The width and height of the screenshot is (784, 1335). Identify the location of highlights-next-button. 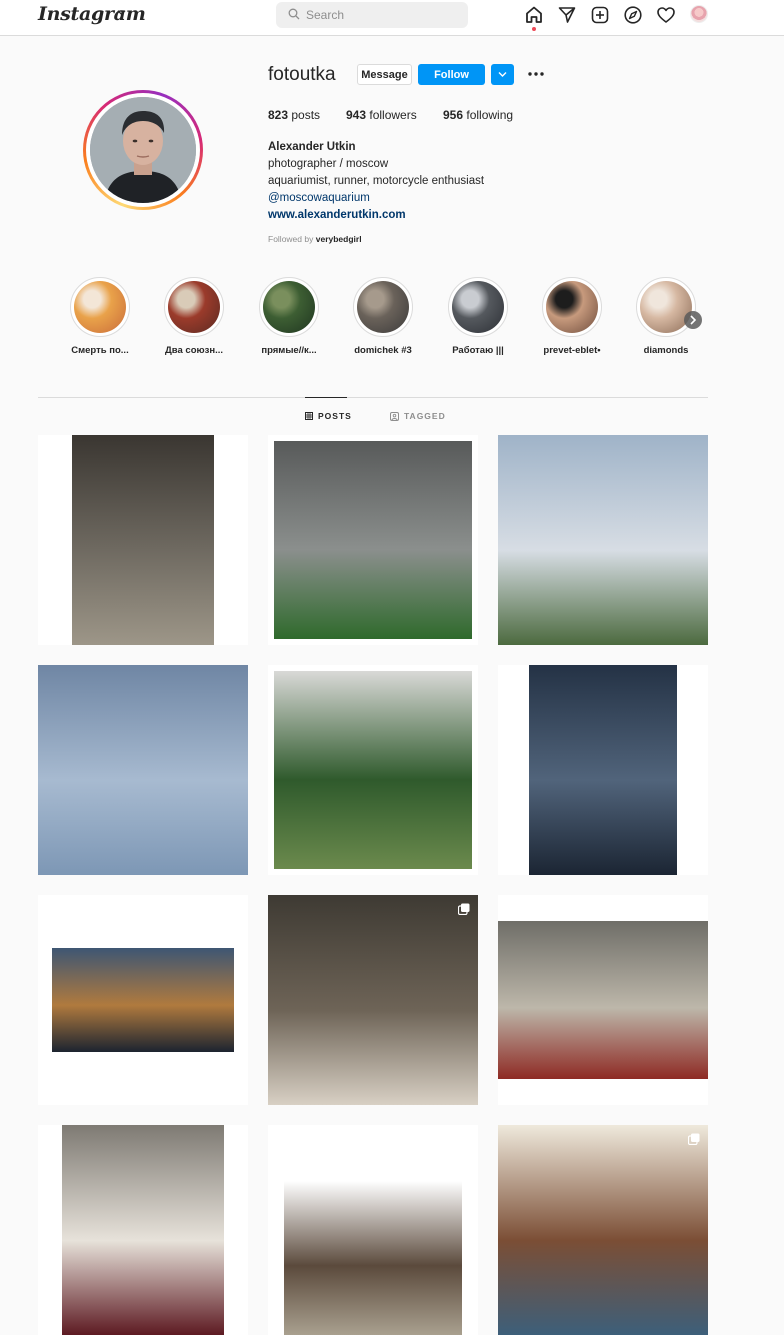
(693, 320).